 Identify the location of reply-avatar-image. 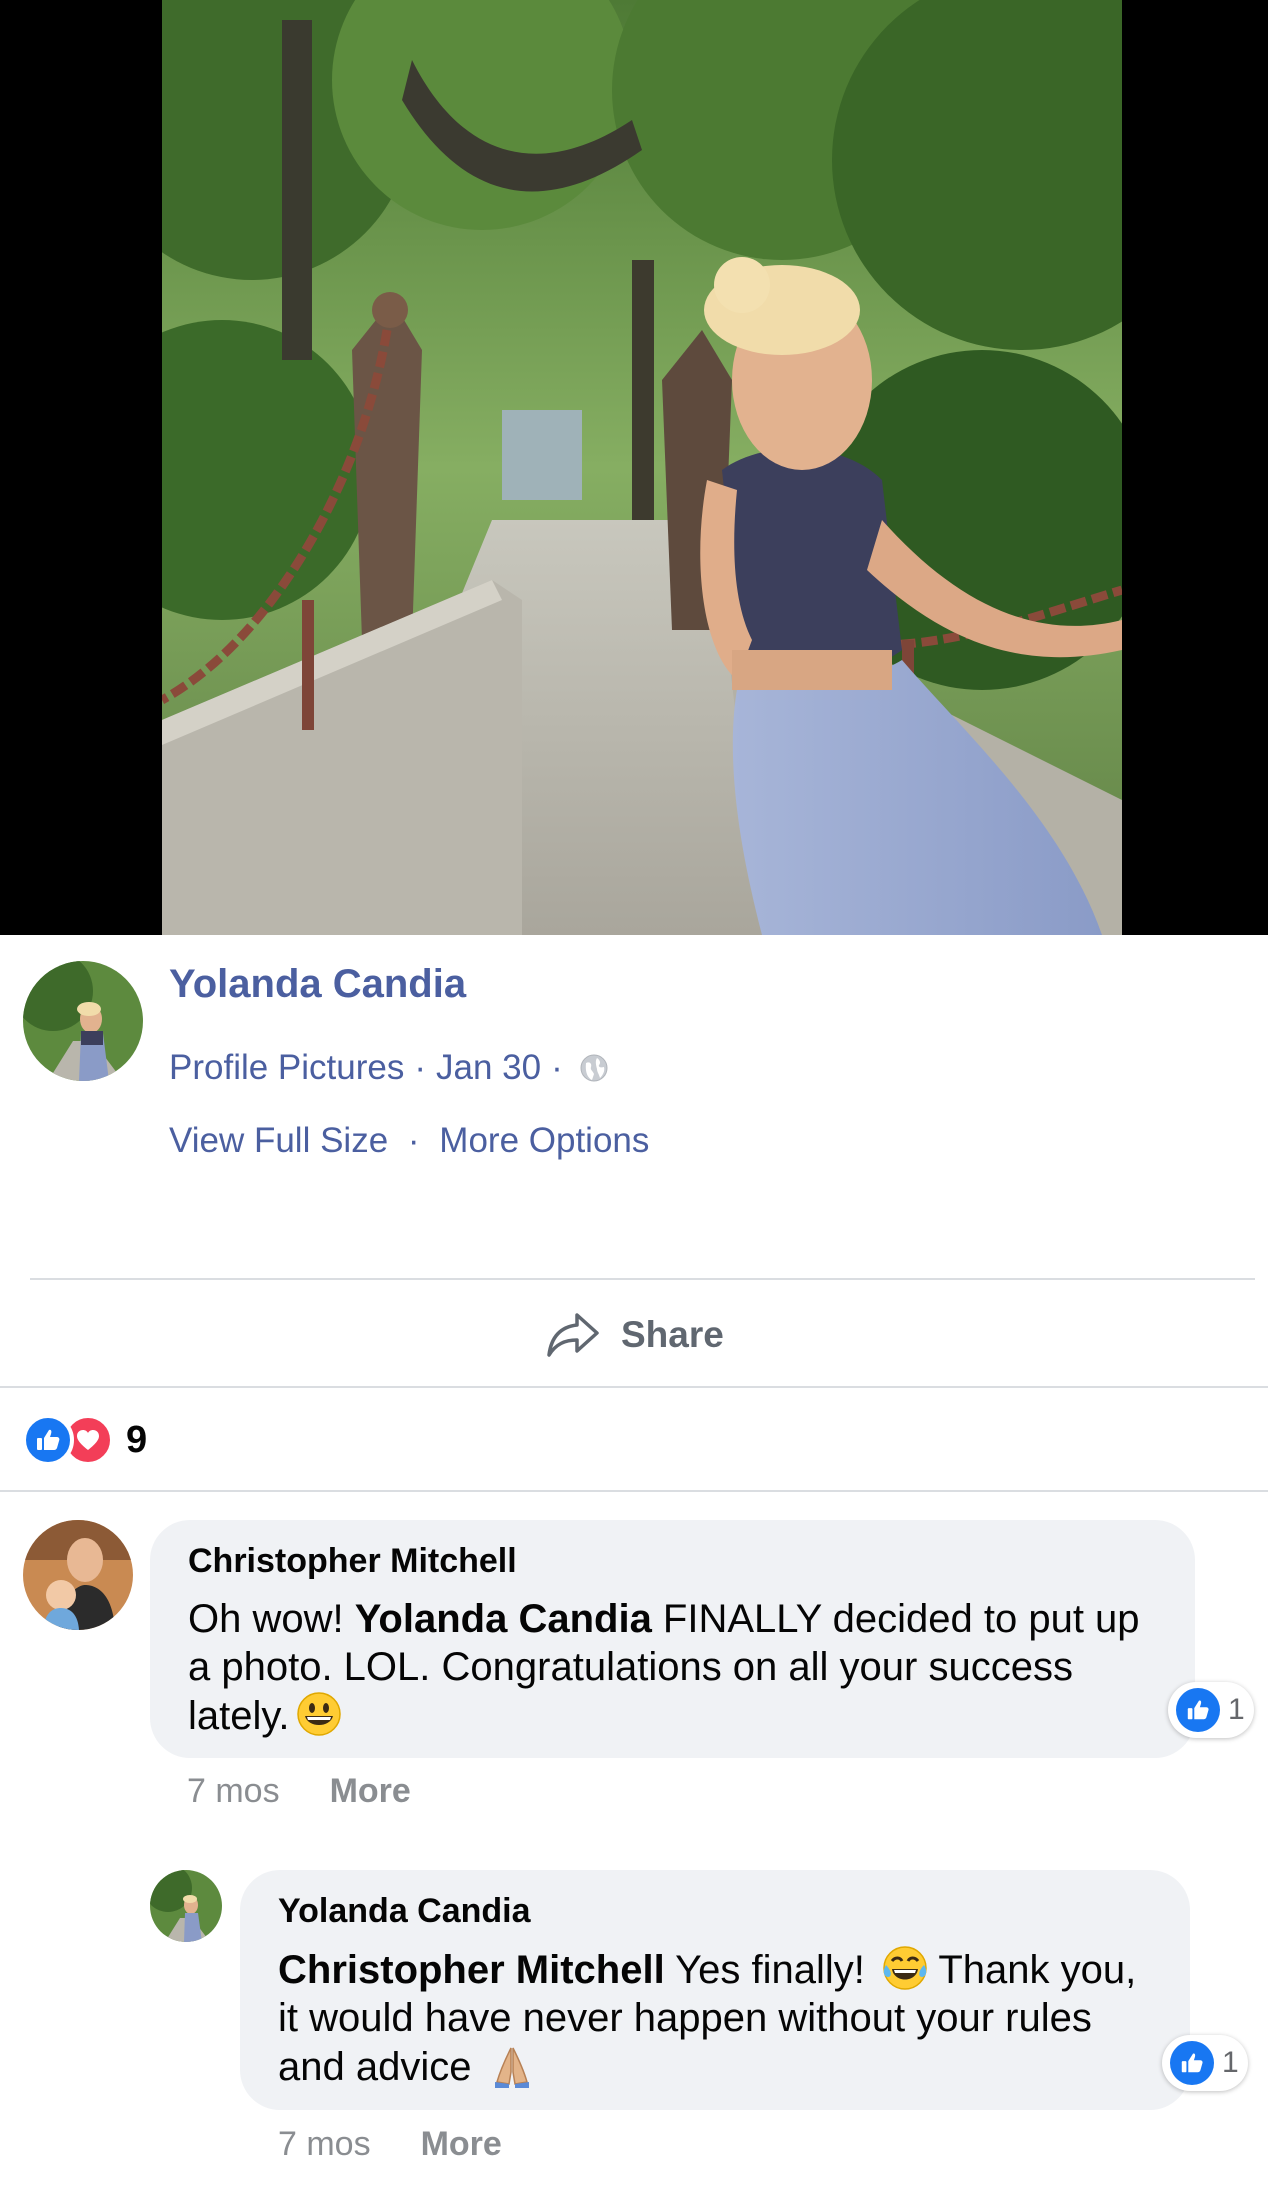
(186, 1906).